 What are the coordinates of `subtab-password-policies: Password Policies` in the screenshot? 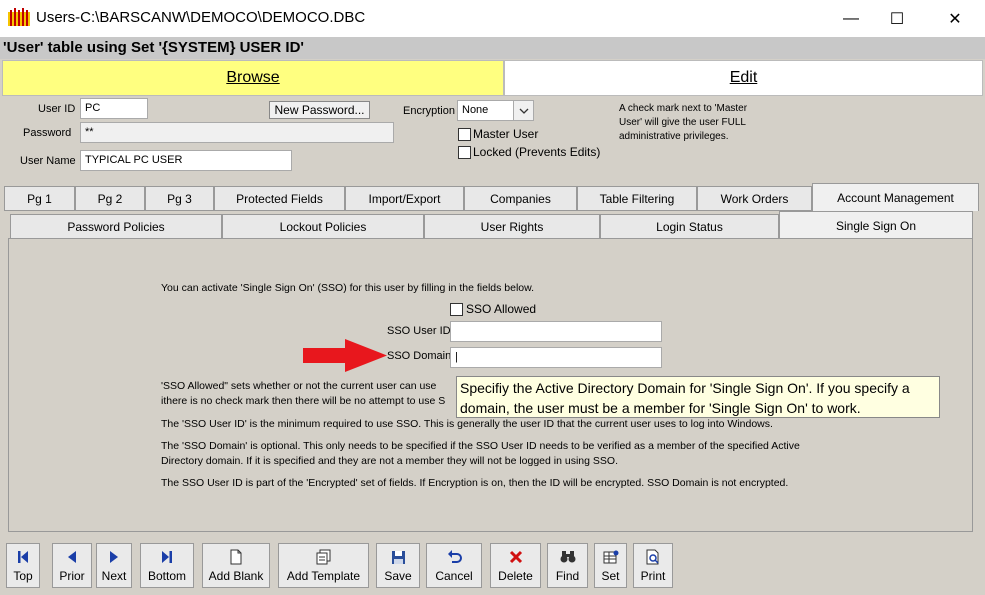 It's located at (116, 226).